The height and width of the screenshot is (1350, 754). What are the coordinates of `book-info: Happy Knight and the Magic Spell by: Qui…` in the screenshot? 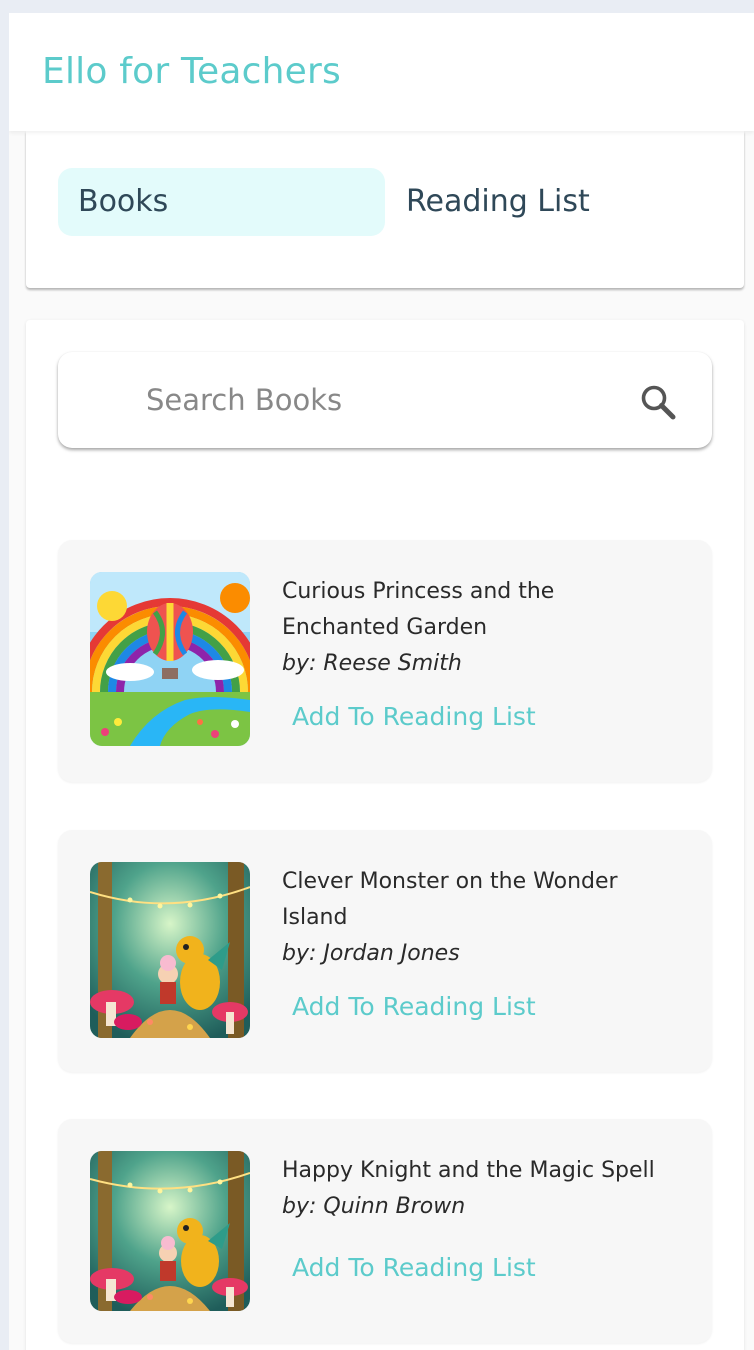 It's located at (482, 1189).